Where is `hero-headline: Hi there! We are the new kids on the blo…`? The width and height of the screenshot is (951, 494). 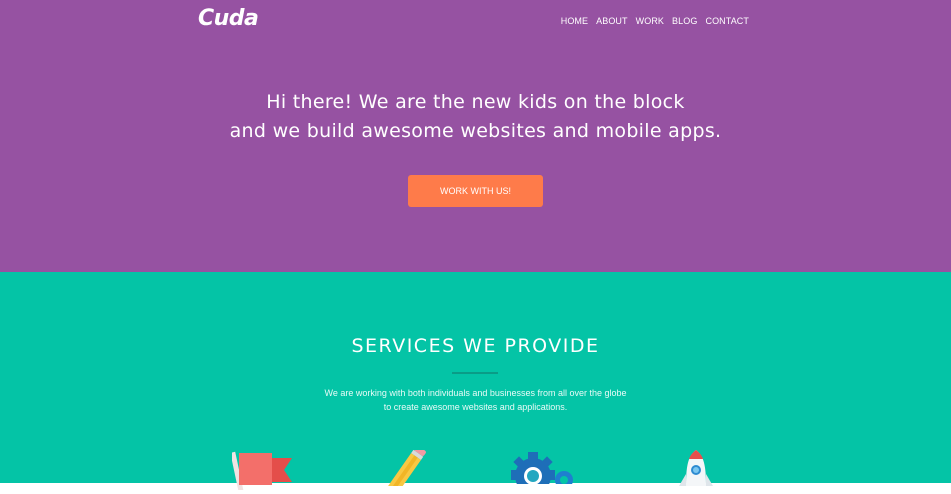 hero-headline: Hi there! We are the new kids on the blo… is located at coordinates (475, 117).